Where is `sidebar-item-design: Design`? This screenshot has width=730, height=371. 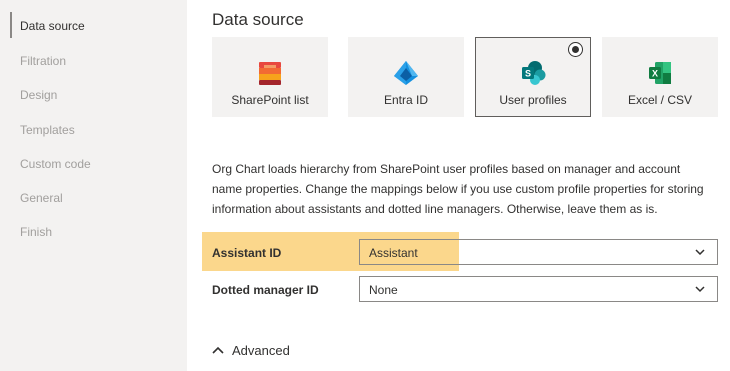 sidebar-item-design: Design is located at coordinates (38, 95).